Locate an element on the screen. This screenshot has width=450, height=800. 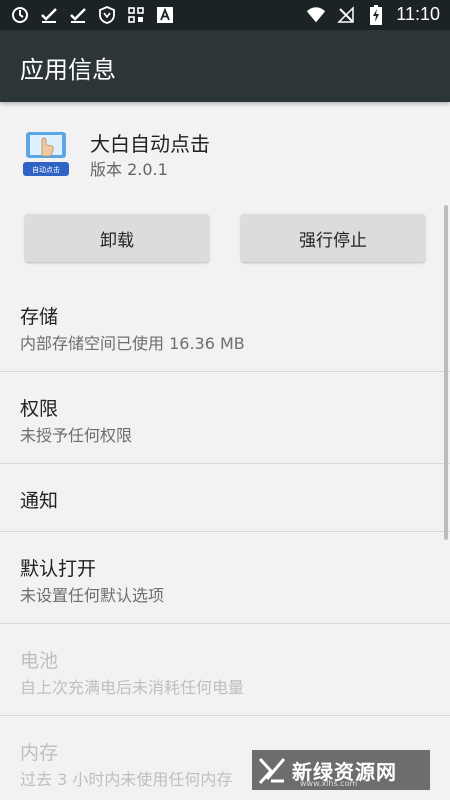
notifications-title: 通知 is located at coordinates (39, 501).